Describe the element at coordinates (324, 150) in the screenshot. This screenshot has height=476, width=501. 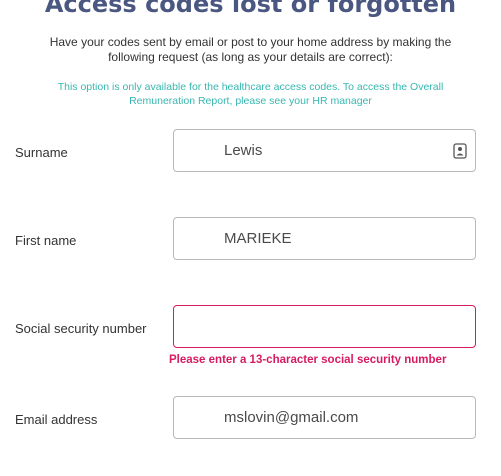
I see `surname-field: Lewis` at that location.